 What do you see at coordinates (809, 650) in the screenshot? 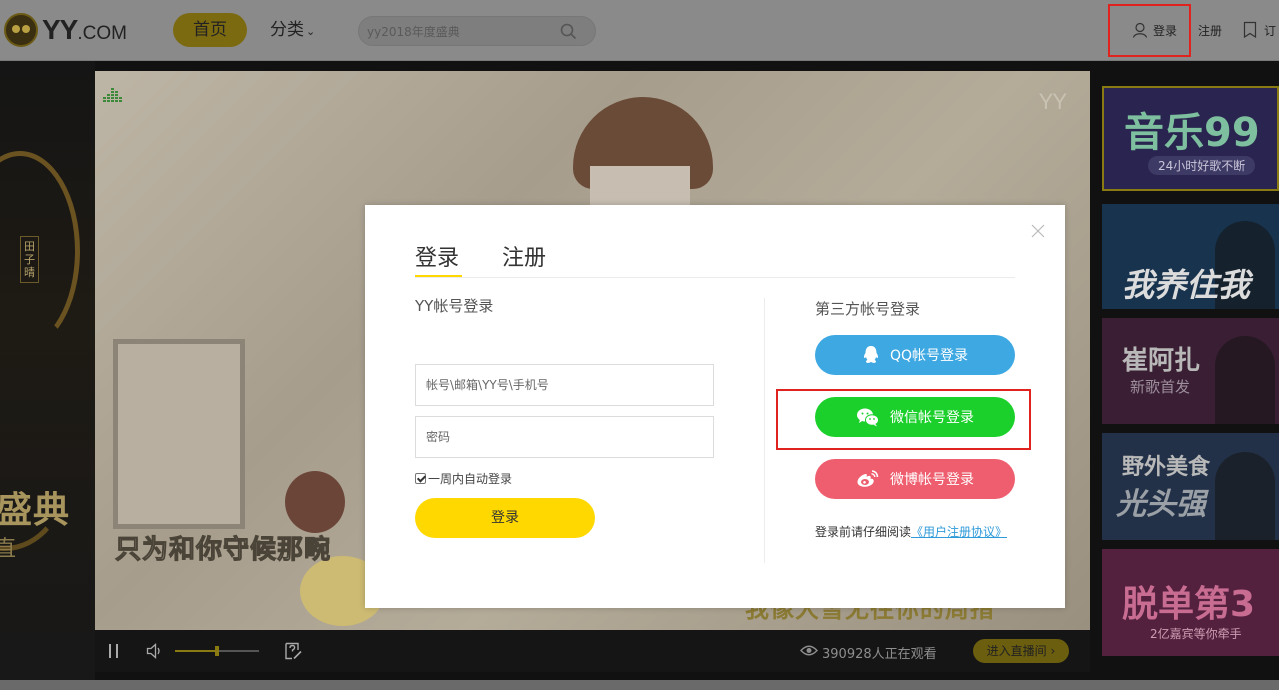
I see `eye-icon` at bounding box center [809, 650].